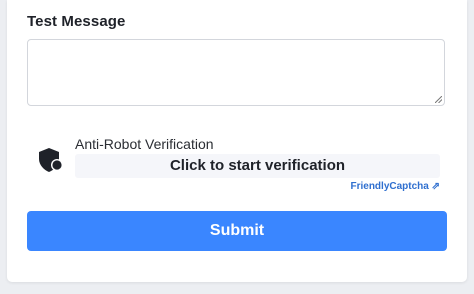 The height and width of the screenshot is (294, 474). I want to click on friendlycaptcha-link: FriendlyCaptcha ⇗, so click(395, 186).